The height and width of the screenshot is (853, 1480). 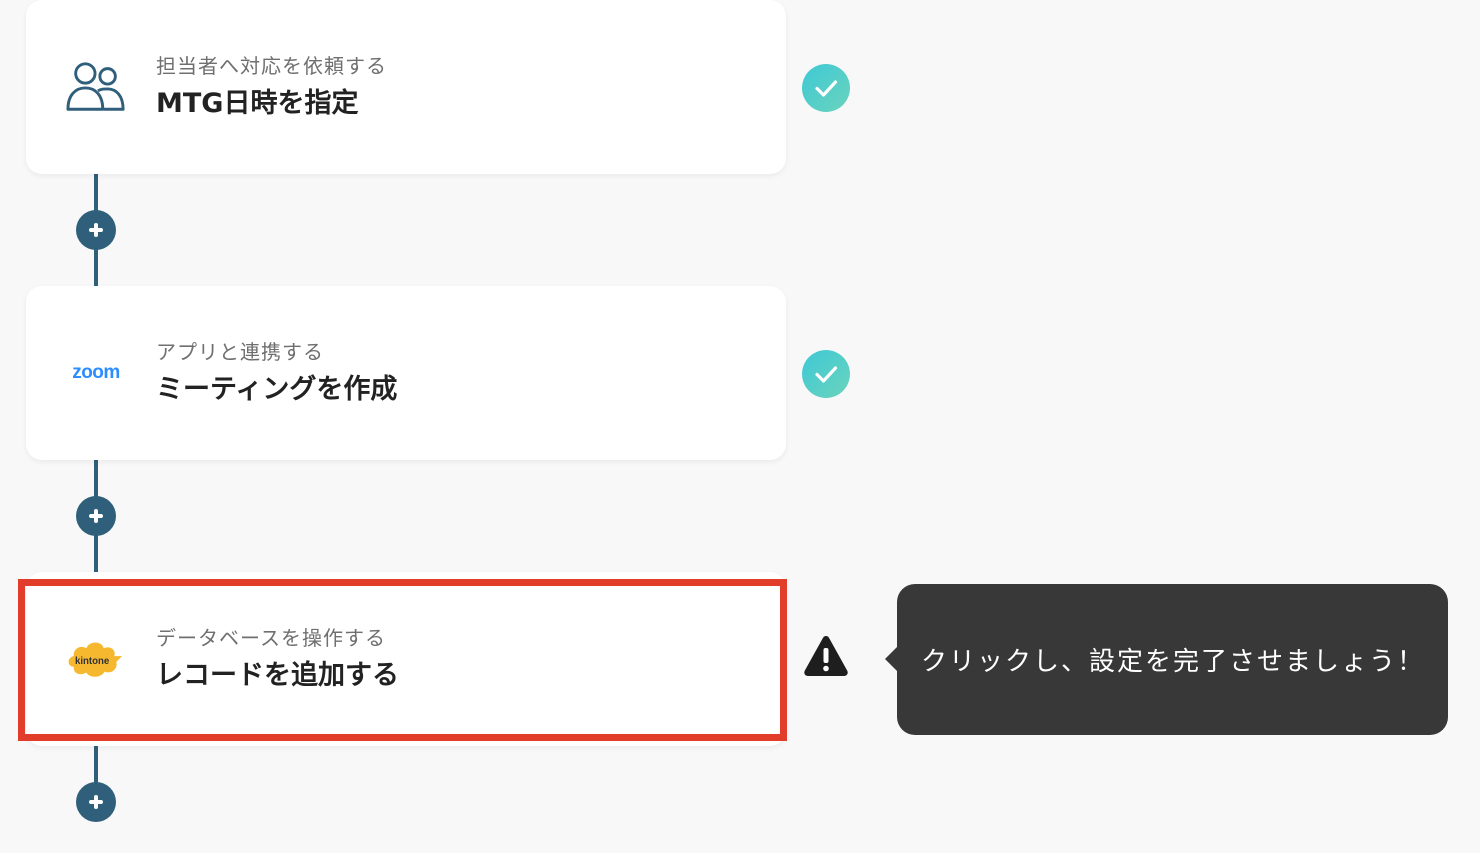 What do you see at coordinates (406, 373) in the screenshot?
I see `step-card-zoom-meeting: zoom アプリと連携する ミーティングを作成` at bounding box center [406, 373].